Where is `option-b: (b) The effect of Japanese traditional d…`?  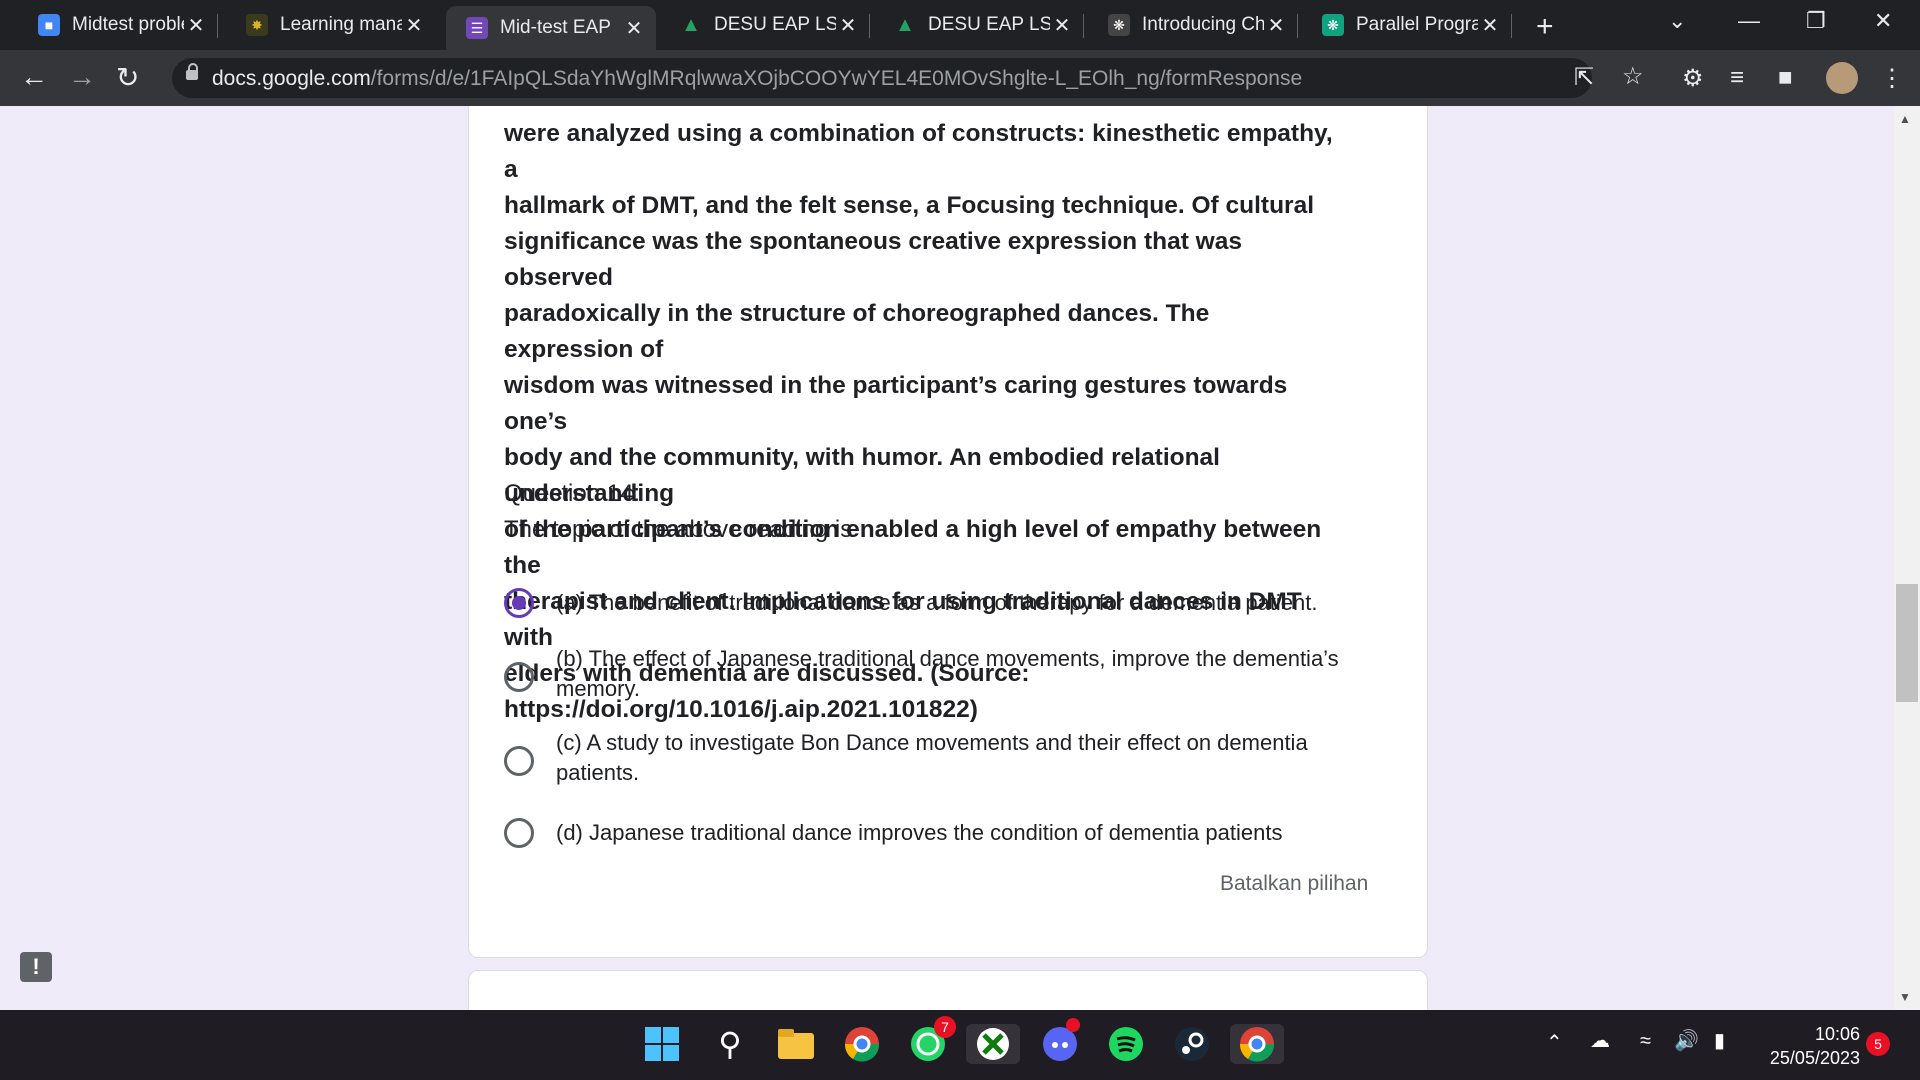 option-b: (b) The effect of Japanese traditional d… is located at coordinates (925, 674).